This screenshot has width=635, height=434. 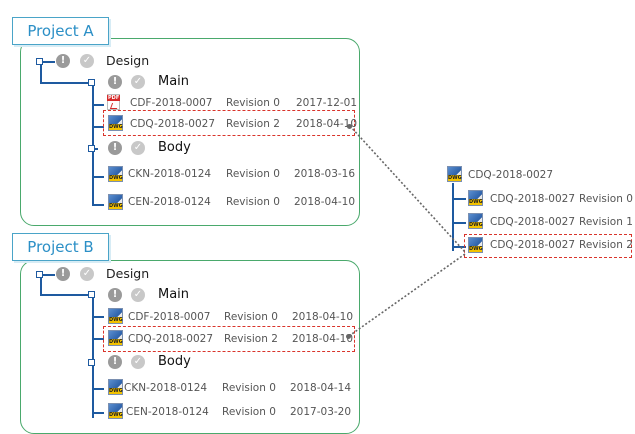 I want to click on link-line-project-b, so click(x=407, y=295).